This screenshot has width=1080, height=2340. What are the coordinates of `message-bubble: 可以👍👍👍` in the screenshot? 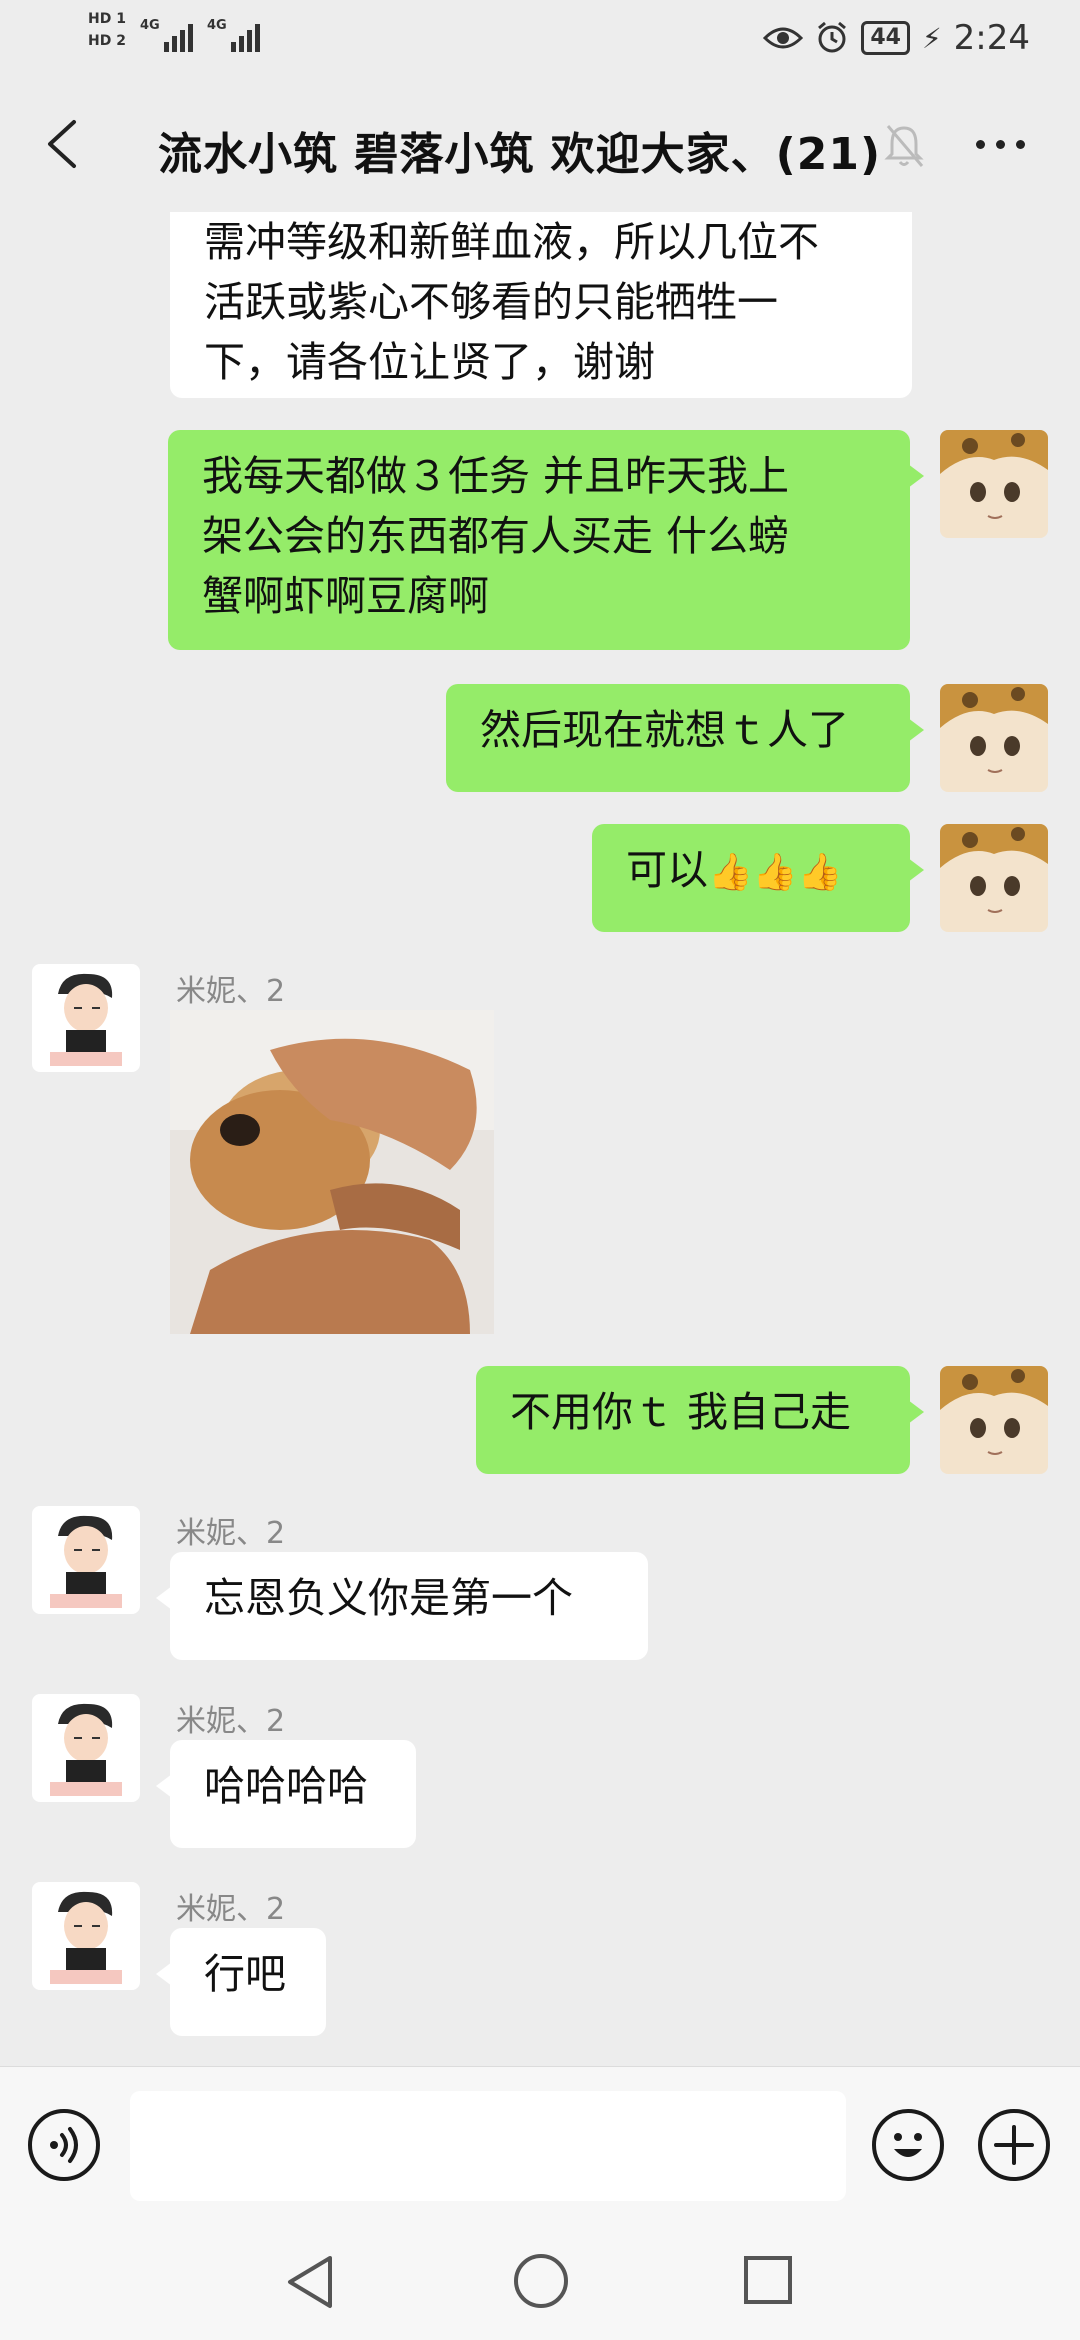 It's located at (758, 878).